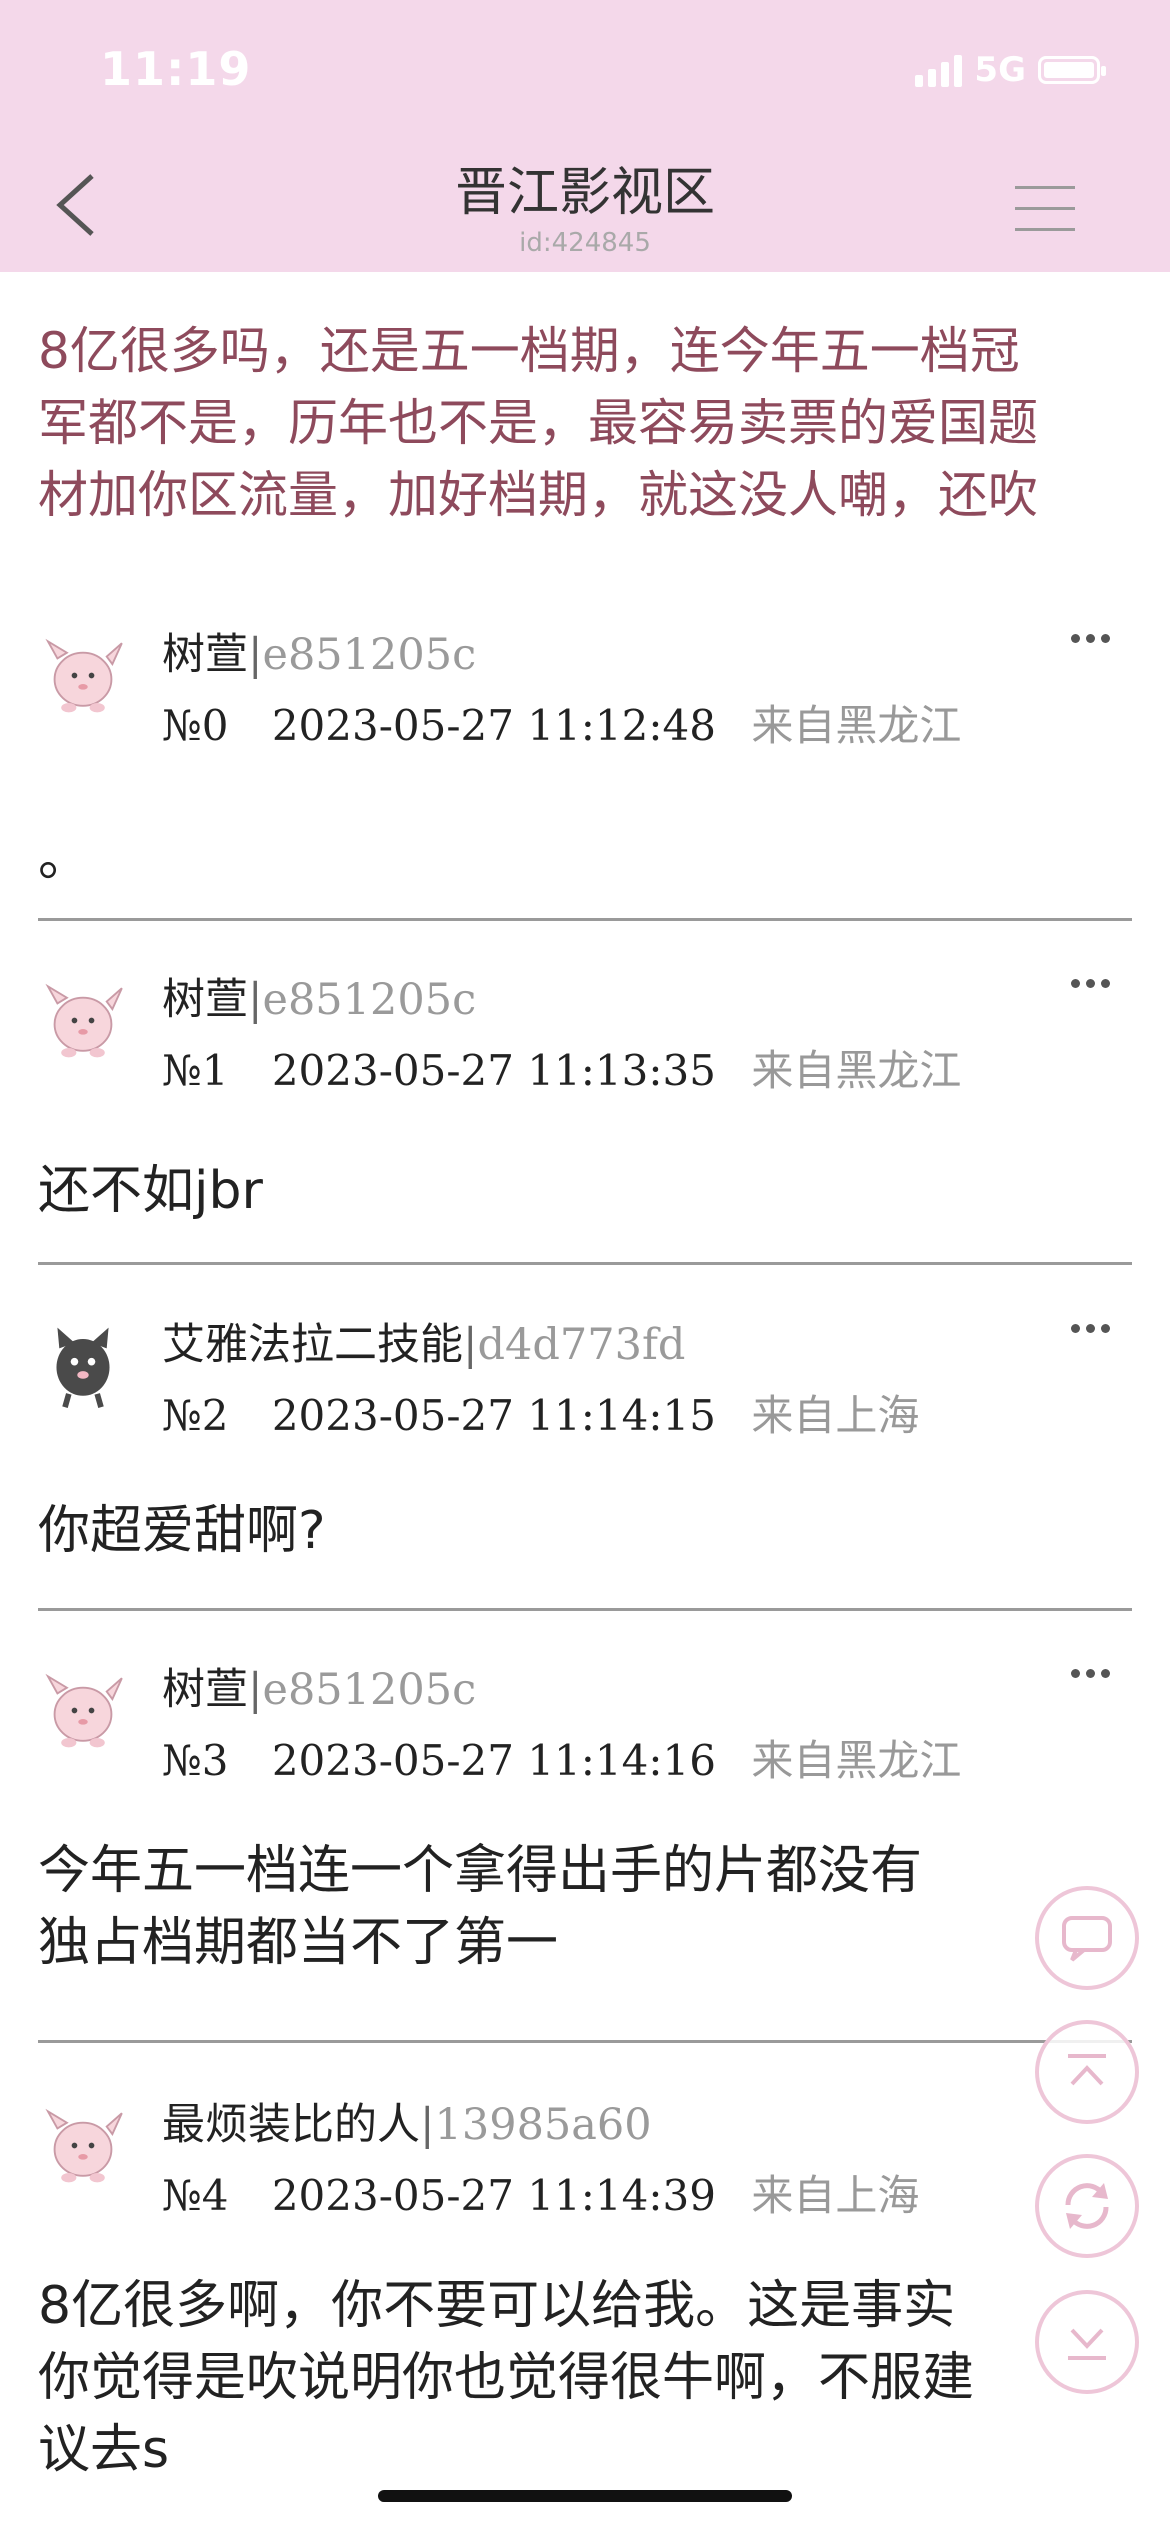 Image resolution: width=1170 pixels, height=2532 pixels. Describe the element at coordinates (291, 2125) in the screenshot. I see `author-name: 最烦装比的人` at that location.